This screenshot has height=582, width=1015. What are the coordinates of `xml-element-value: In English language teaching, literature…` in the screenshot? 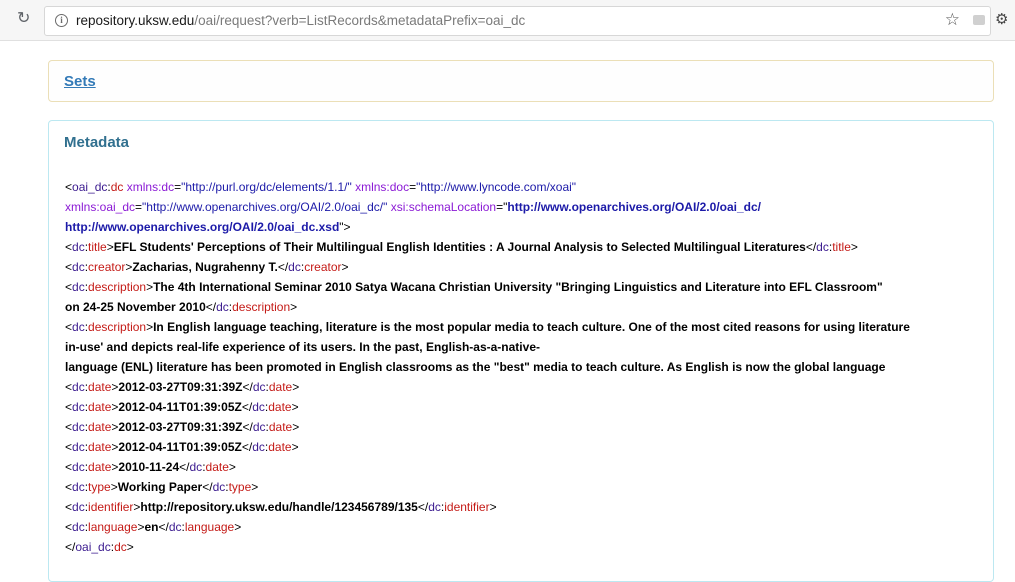 It's located at (531, 327).